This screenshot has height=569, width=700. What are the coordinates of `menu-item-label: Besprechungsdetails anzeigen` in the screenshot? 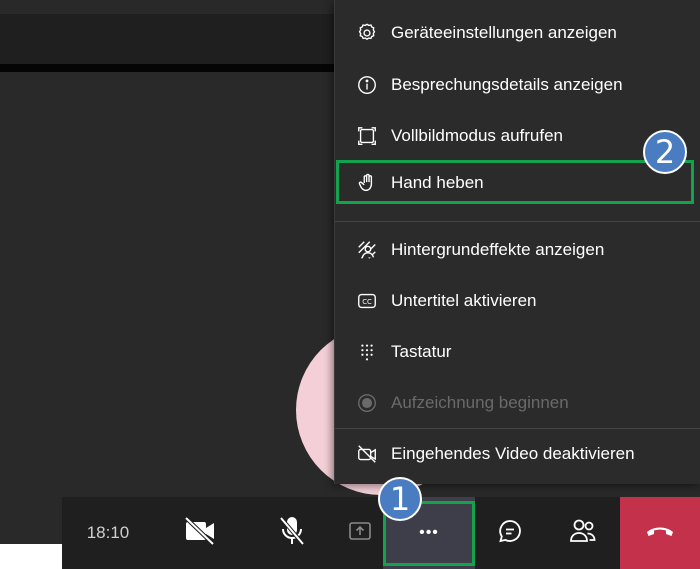 It's located at (507, 84).